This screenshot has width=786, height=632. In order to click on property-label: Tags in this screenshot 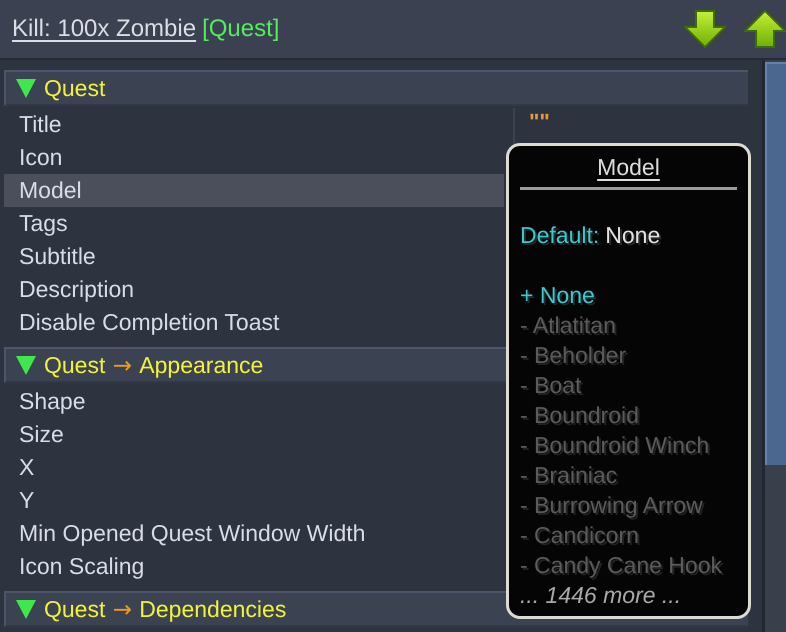, I will do `click(254, 223)`.